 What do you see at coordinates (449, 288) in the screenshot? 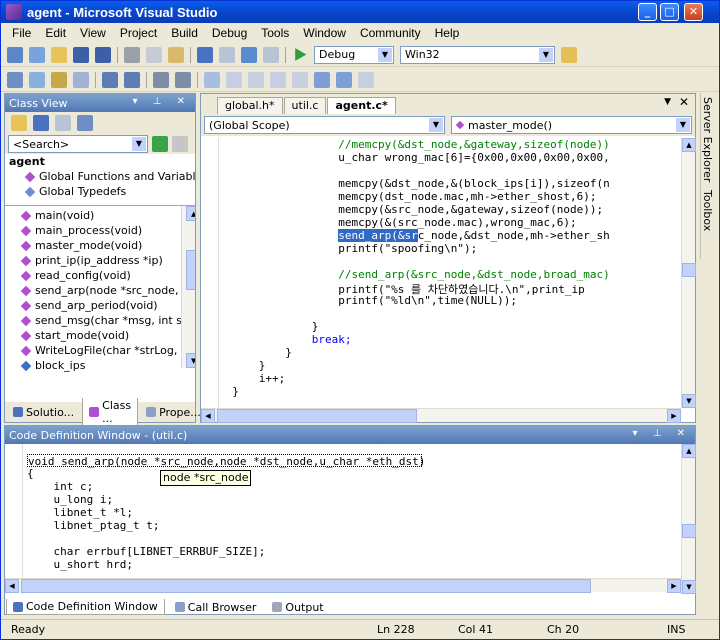
I see `code-line: printf("%s 를 차단하였습니다.\n",print_ip` at bounding box center [449, 288].